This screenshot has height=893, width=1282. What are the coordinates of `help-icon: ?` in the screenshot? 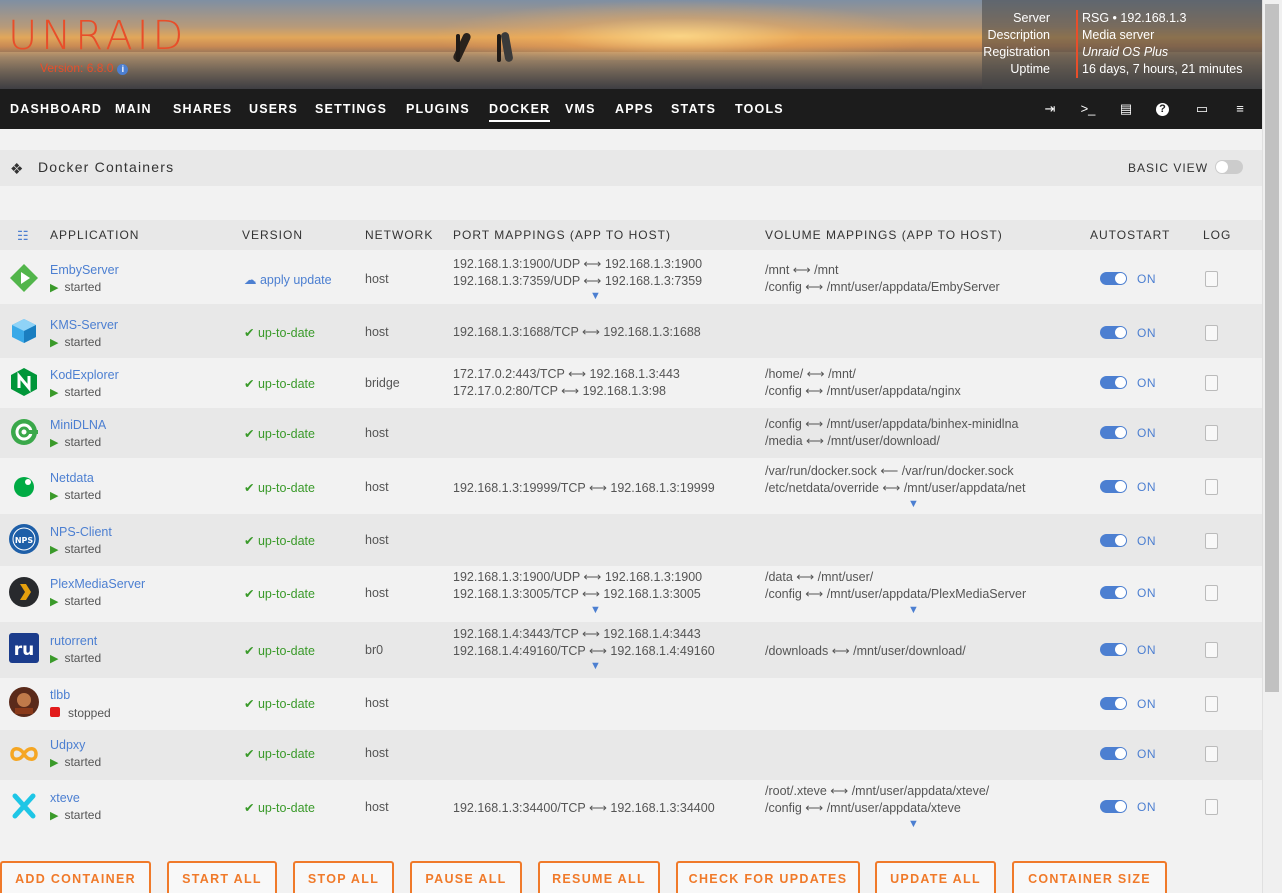 It's located at (1162, 109).